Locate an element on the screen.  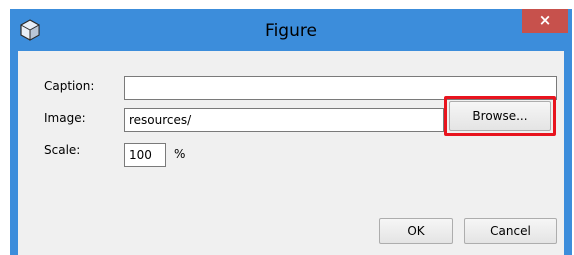
close-icon: × is located at coordinates (545, 20).